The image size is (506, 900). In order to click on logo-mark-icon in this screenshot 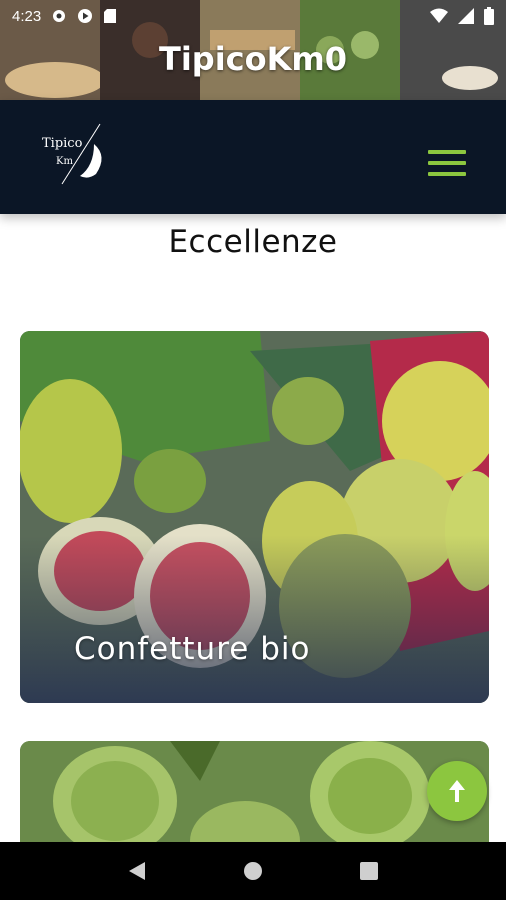, I will do `click(81, 154)`.